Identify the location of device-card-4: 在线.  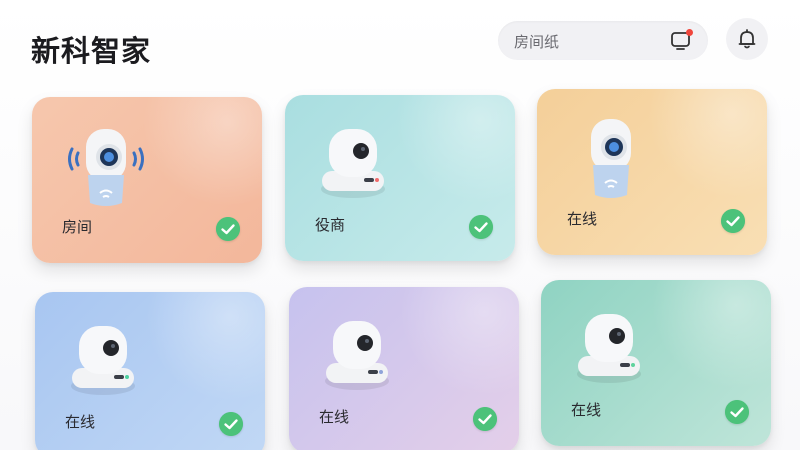
(150, 371).